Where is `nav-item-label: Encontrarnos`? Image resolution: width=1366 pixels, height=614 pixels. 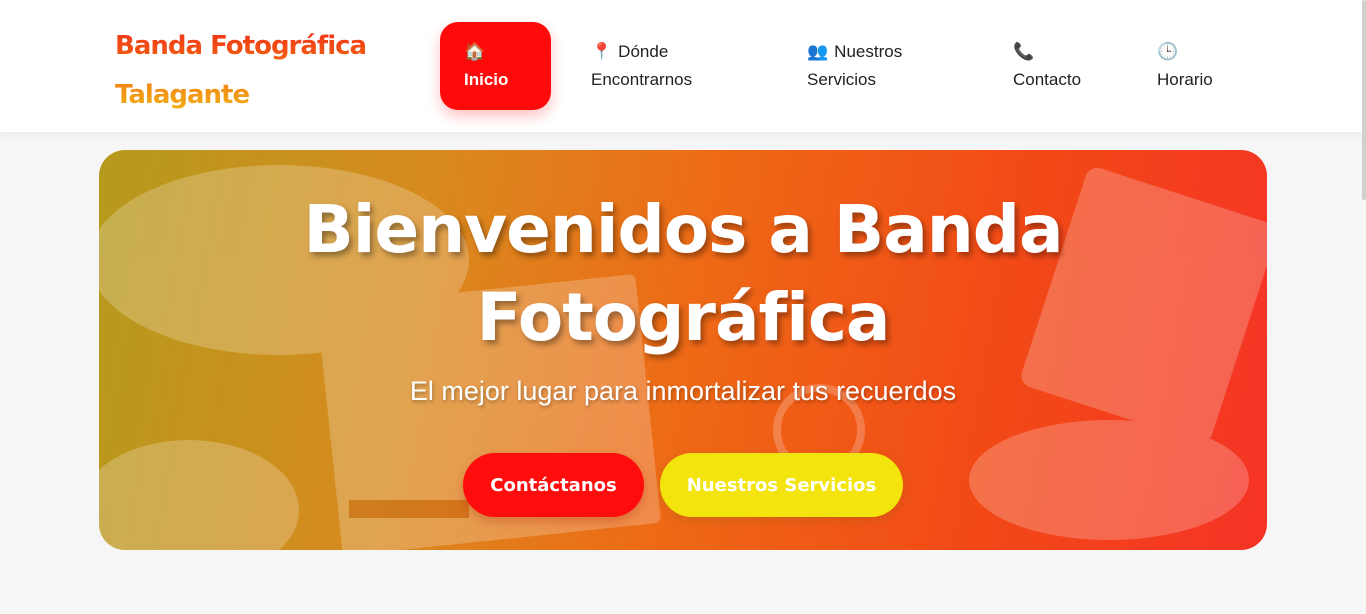
nav-item-label: Encontrarnos is located at coordinates (642, 79).